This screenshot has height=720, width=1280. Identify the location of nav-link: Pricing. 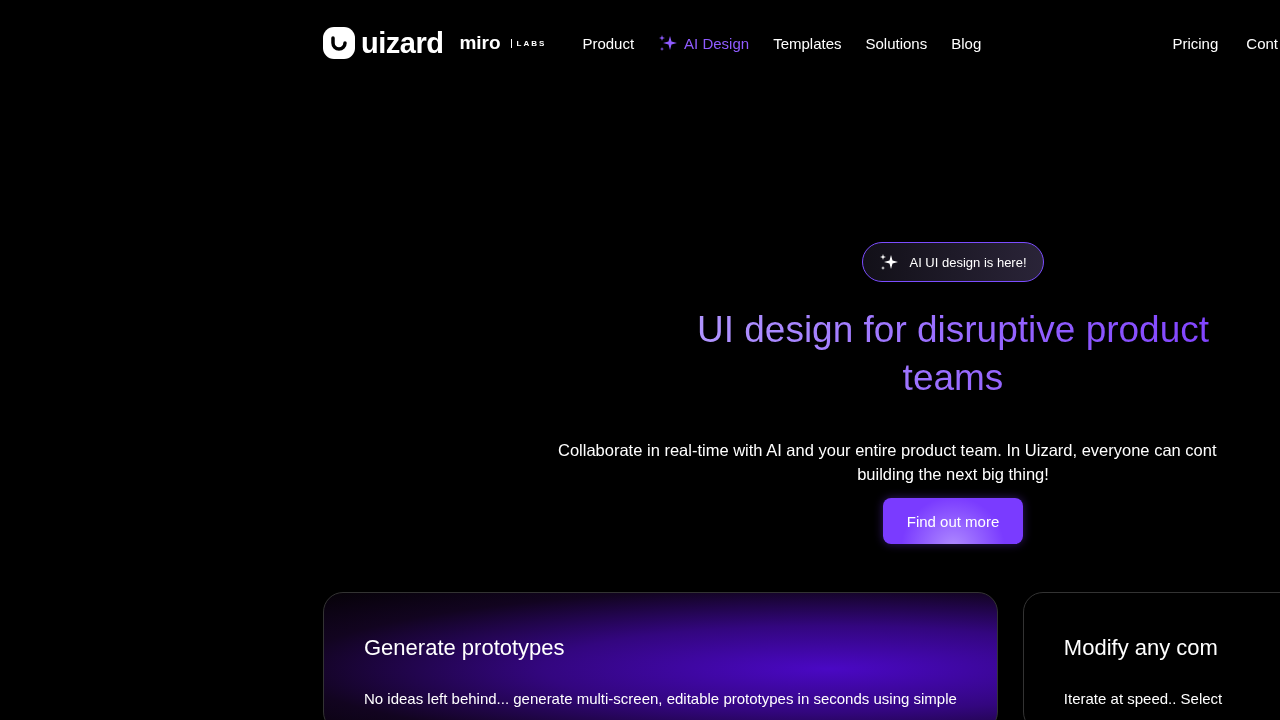
(1195, 43).